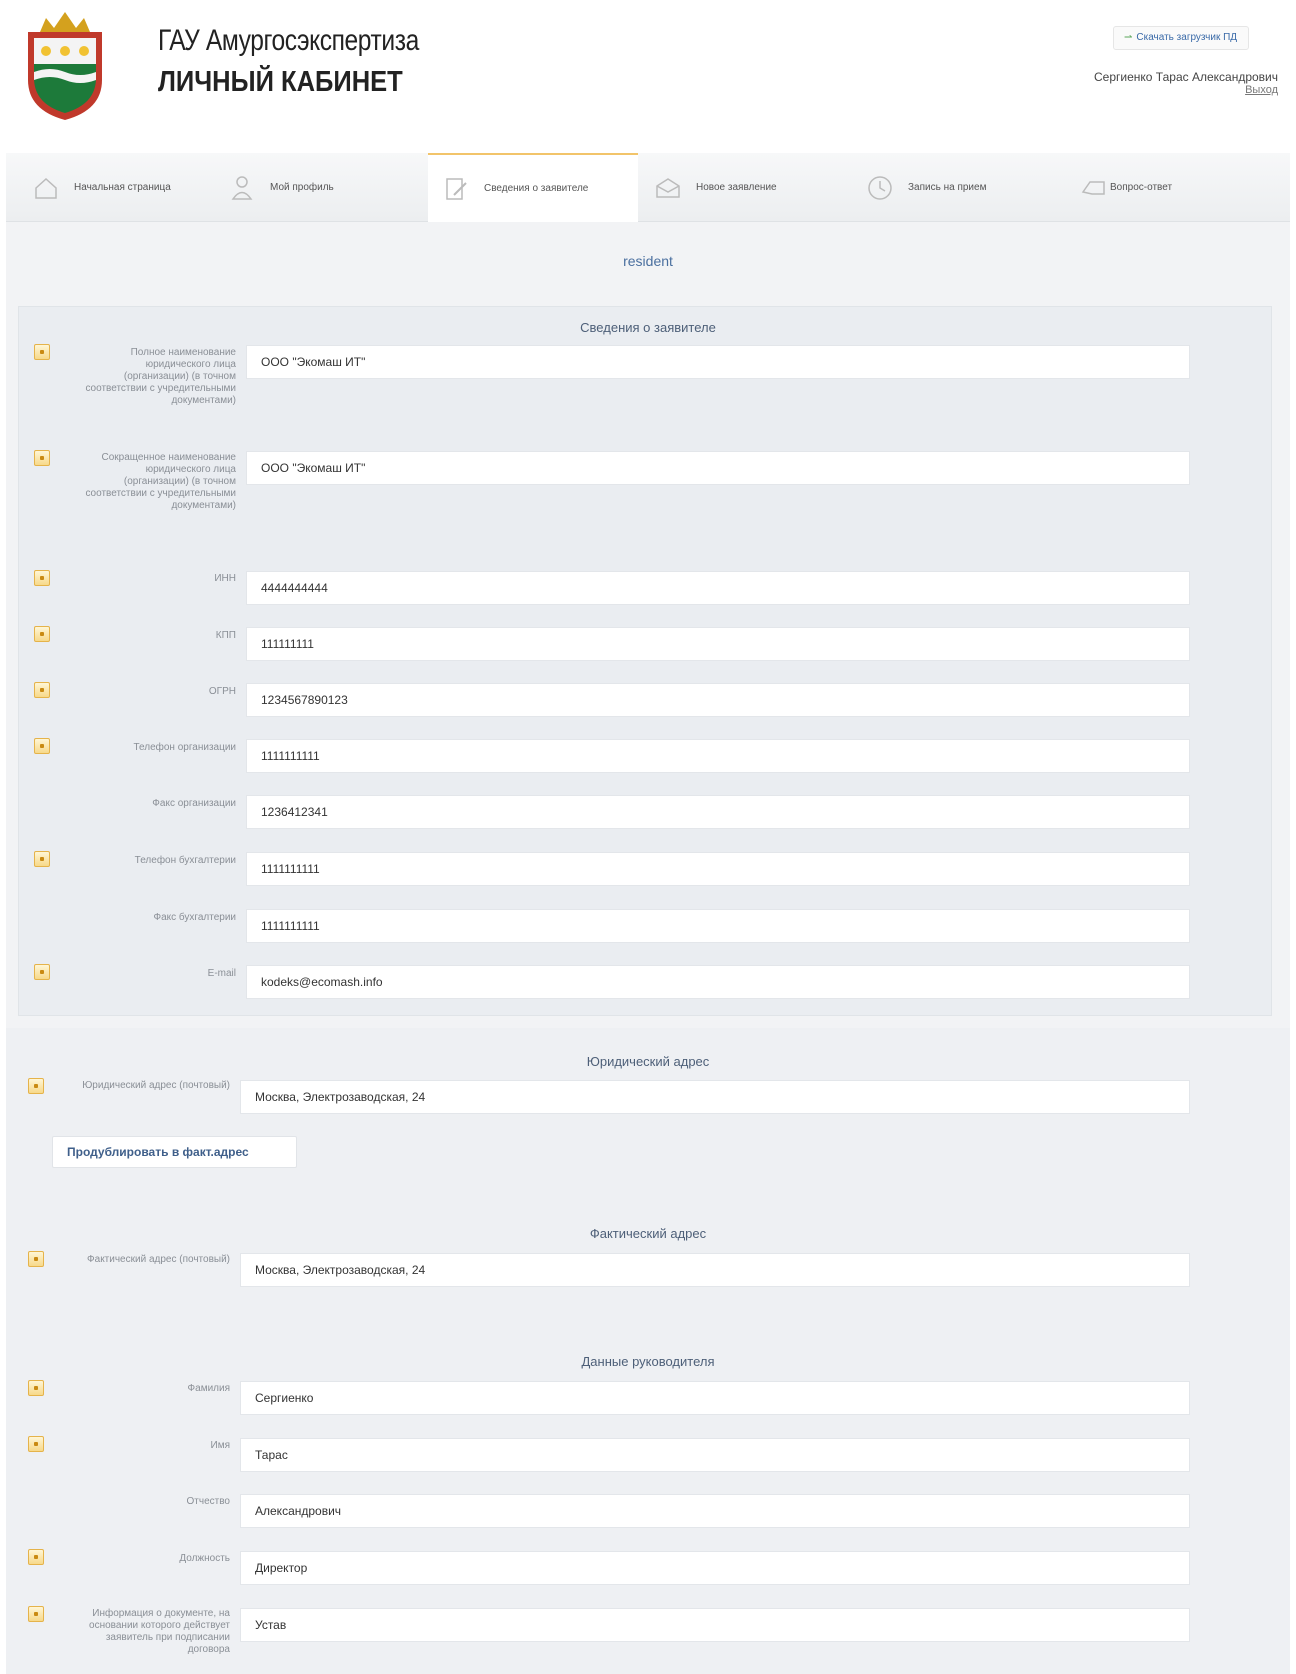  Describe the element at coordinates (158, 1259) in the screenshot. I see `field-label-actual-address: Фактический адрес (почтовый)` at that location.